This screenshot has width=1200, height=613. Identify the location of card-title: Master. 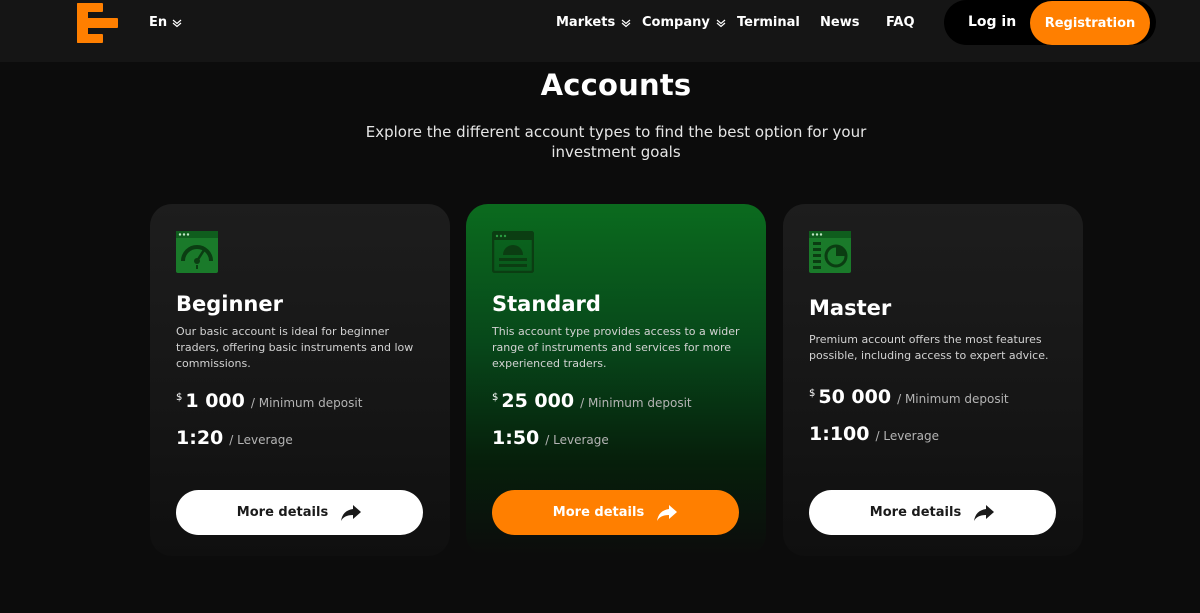
(850, 308).